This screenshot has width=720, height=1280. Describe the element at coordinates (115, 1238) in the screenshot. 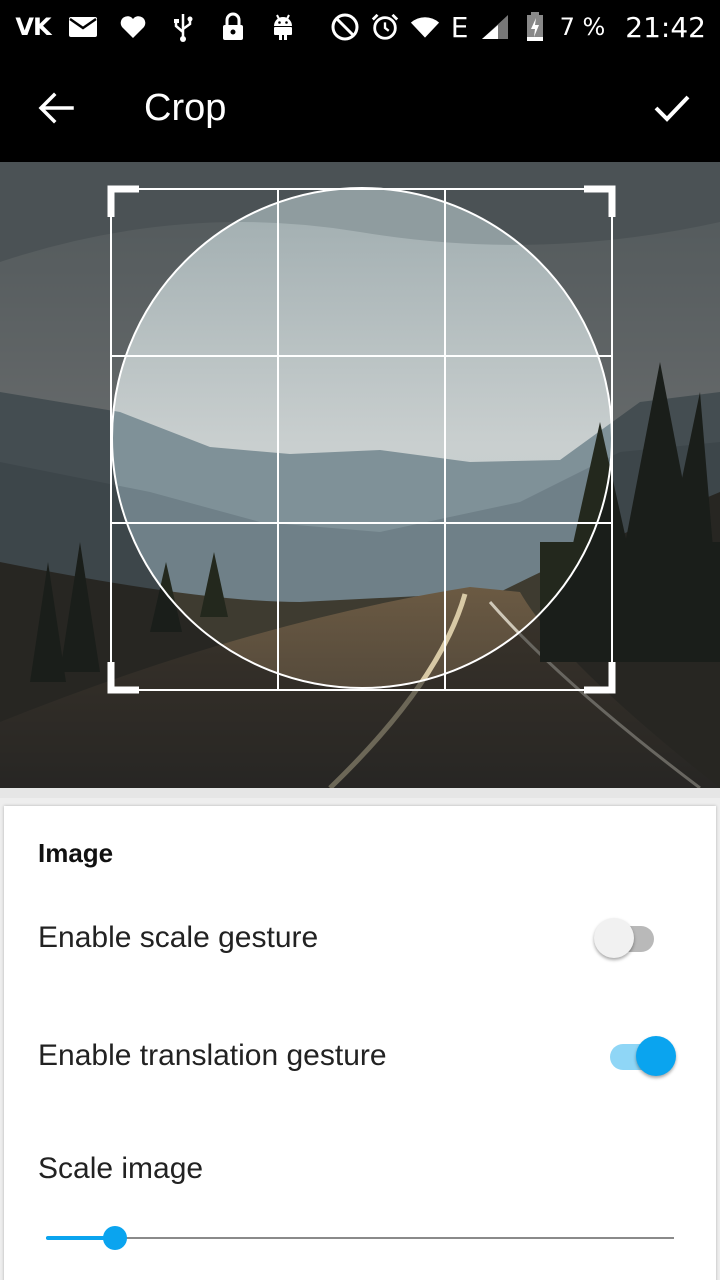

I see `slider-knob` at that location.